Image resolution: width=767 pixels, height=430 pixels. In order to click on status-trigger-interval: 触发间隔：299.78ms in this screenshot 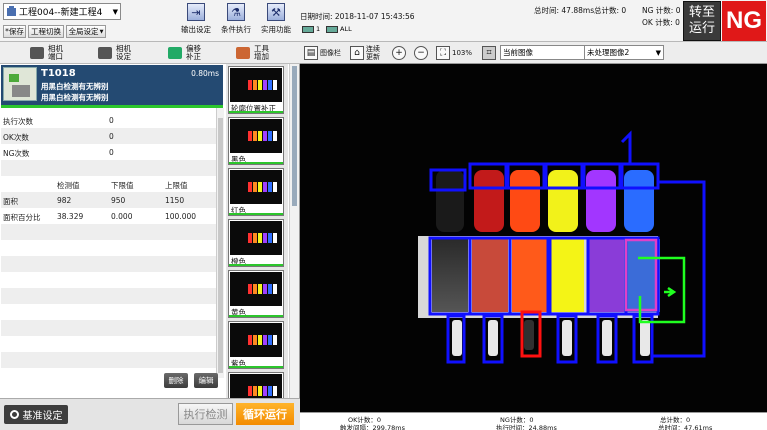, I will do `click(372, 427)`.